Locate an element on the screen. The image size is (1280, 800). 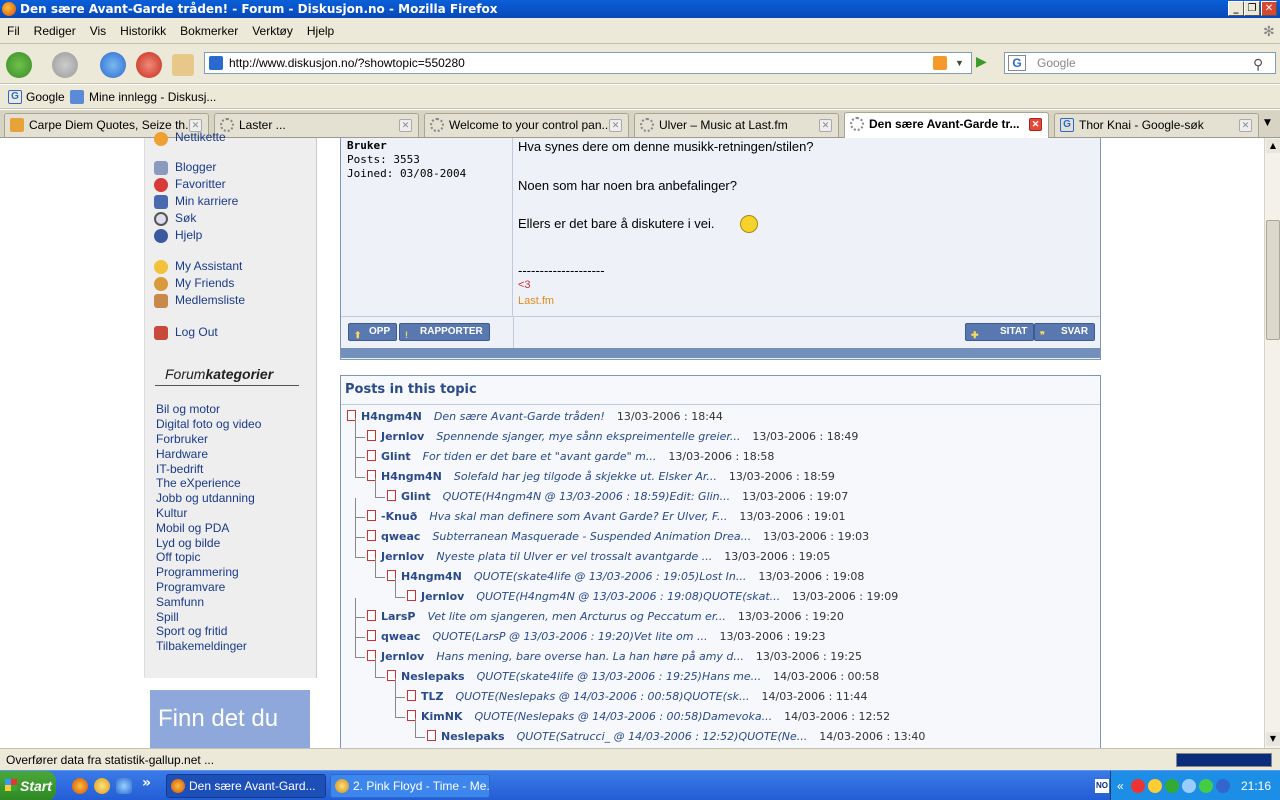
start-button: Start is located at coordinates (28, 785).